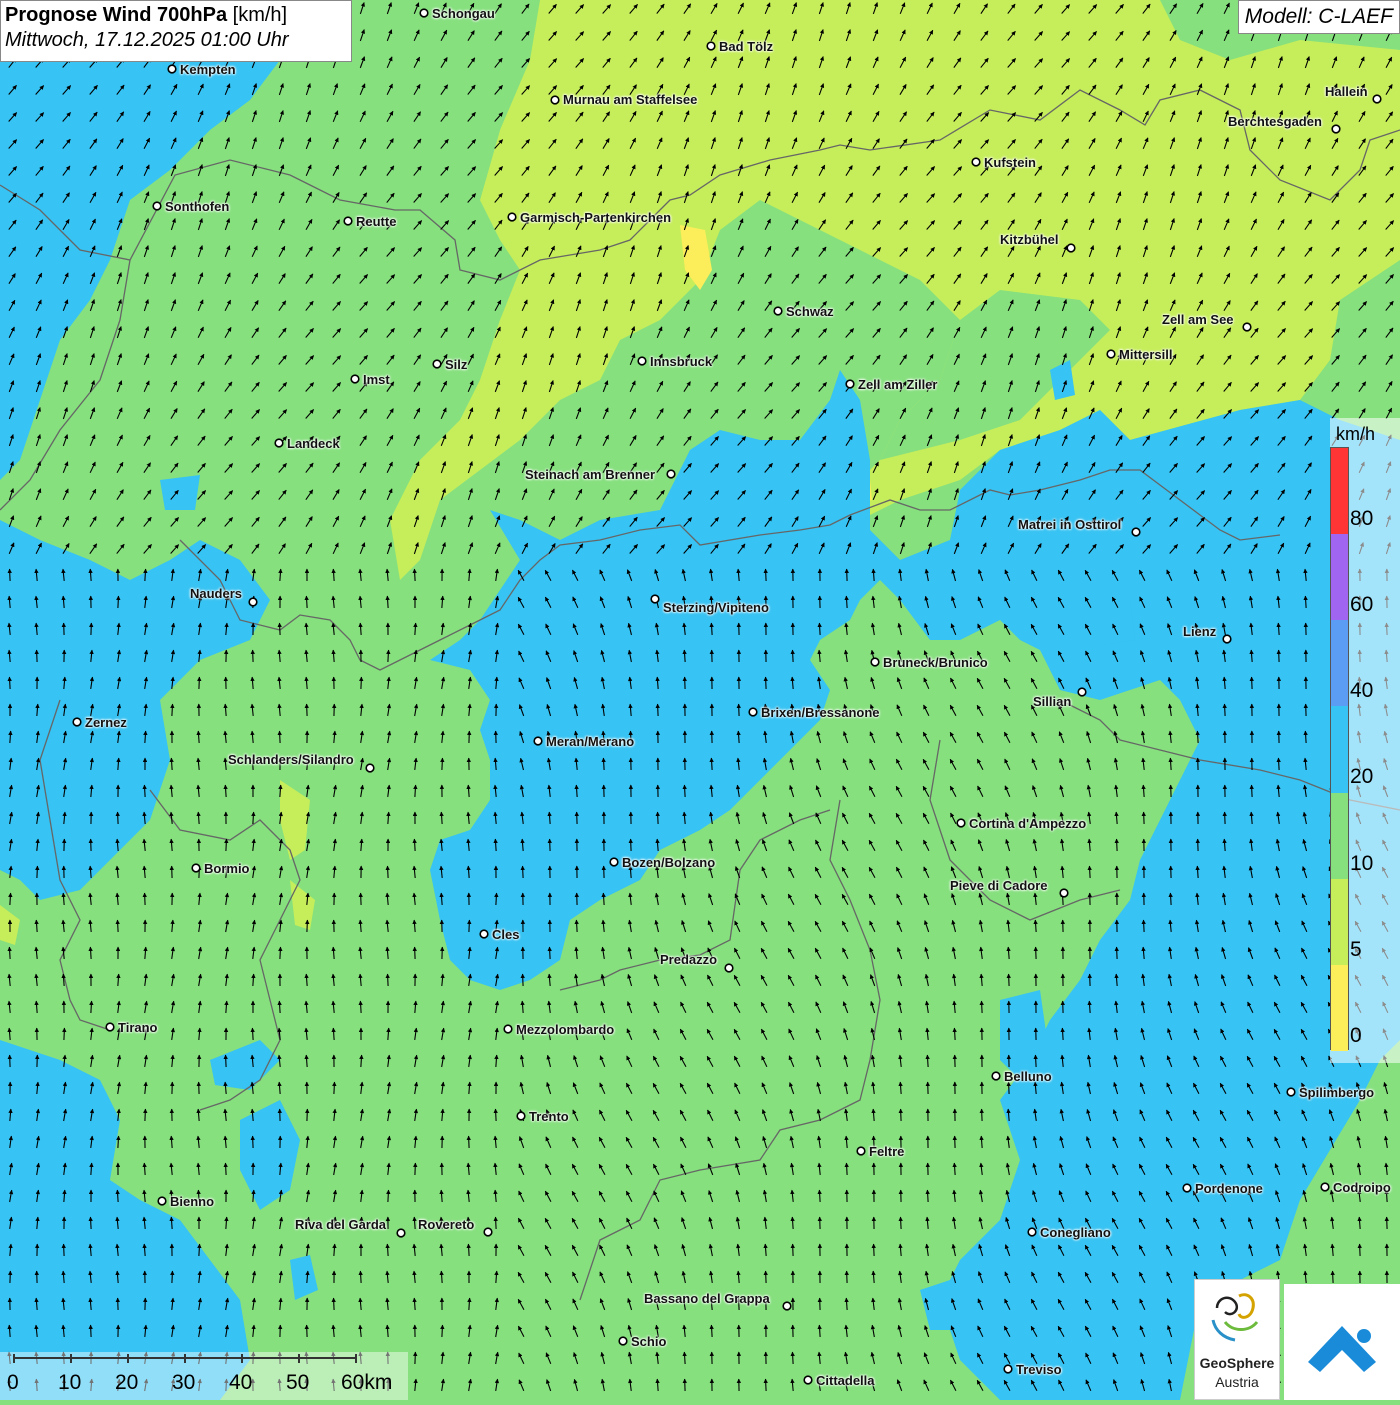  Describe the element at coordinates (999, 885) in the screenshot. I see `city-label: Pieve di Cadore` at that location.